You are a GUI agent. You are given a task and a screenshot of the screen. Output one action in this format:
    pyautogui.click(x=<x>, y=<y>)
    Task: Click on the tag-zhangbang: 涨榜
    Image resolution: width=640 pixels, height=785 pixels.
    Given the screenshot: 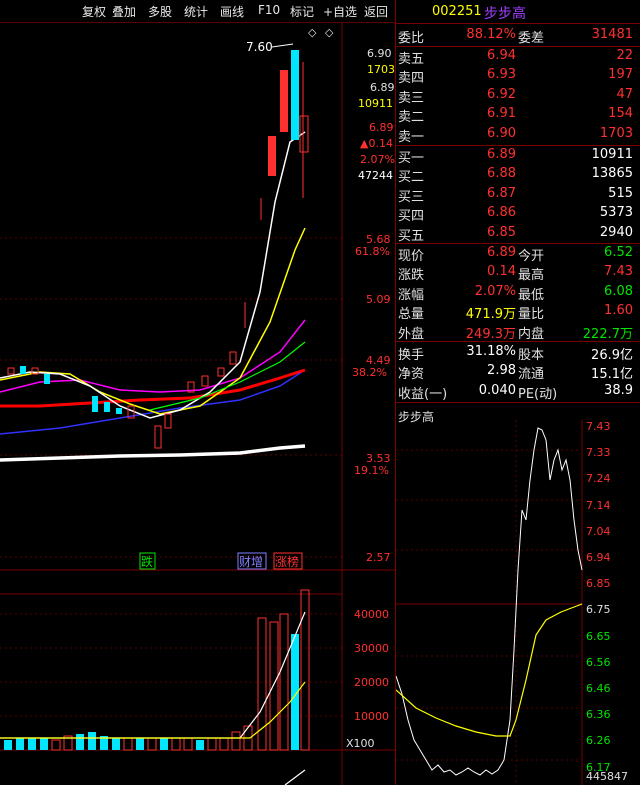 What is the action you would take?
    pyautogui.click(x=287, y=561)
    